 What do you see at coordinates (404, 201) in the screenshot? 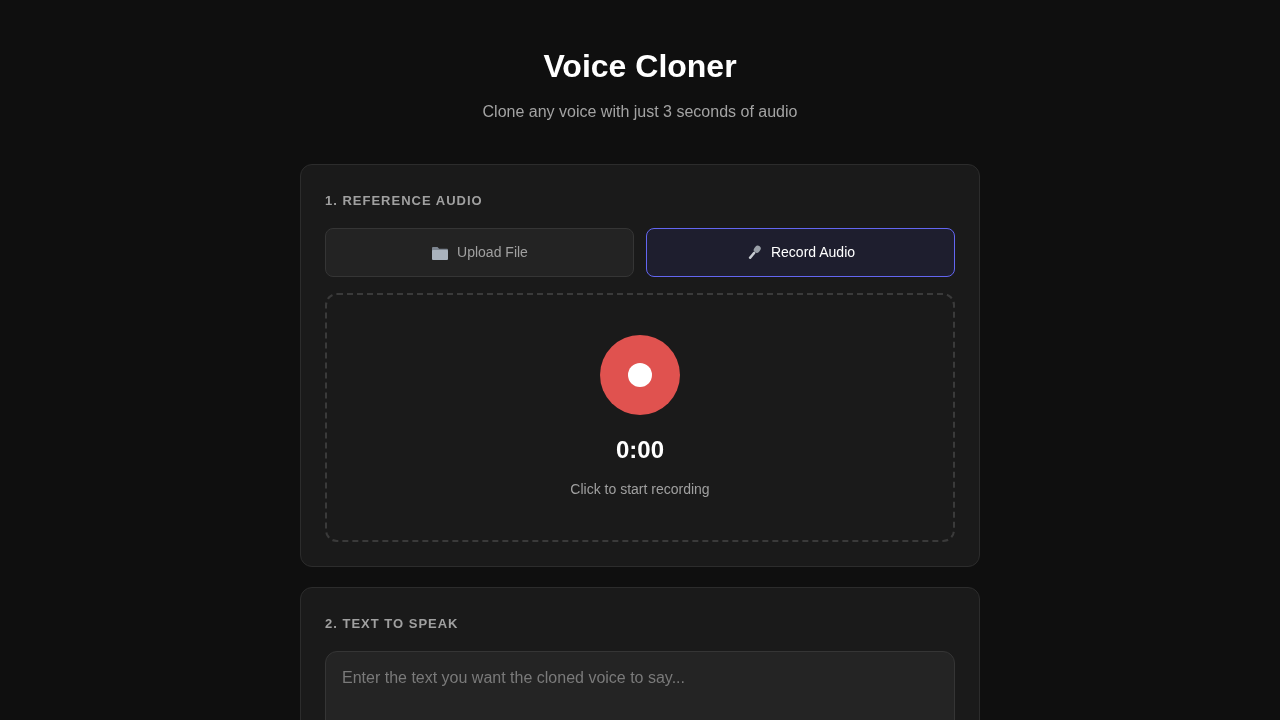
I see `section-heading: 1. REFERENCE AUDIO` at bounding box center [404, 201].